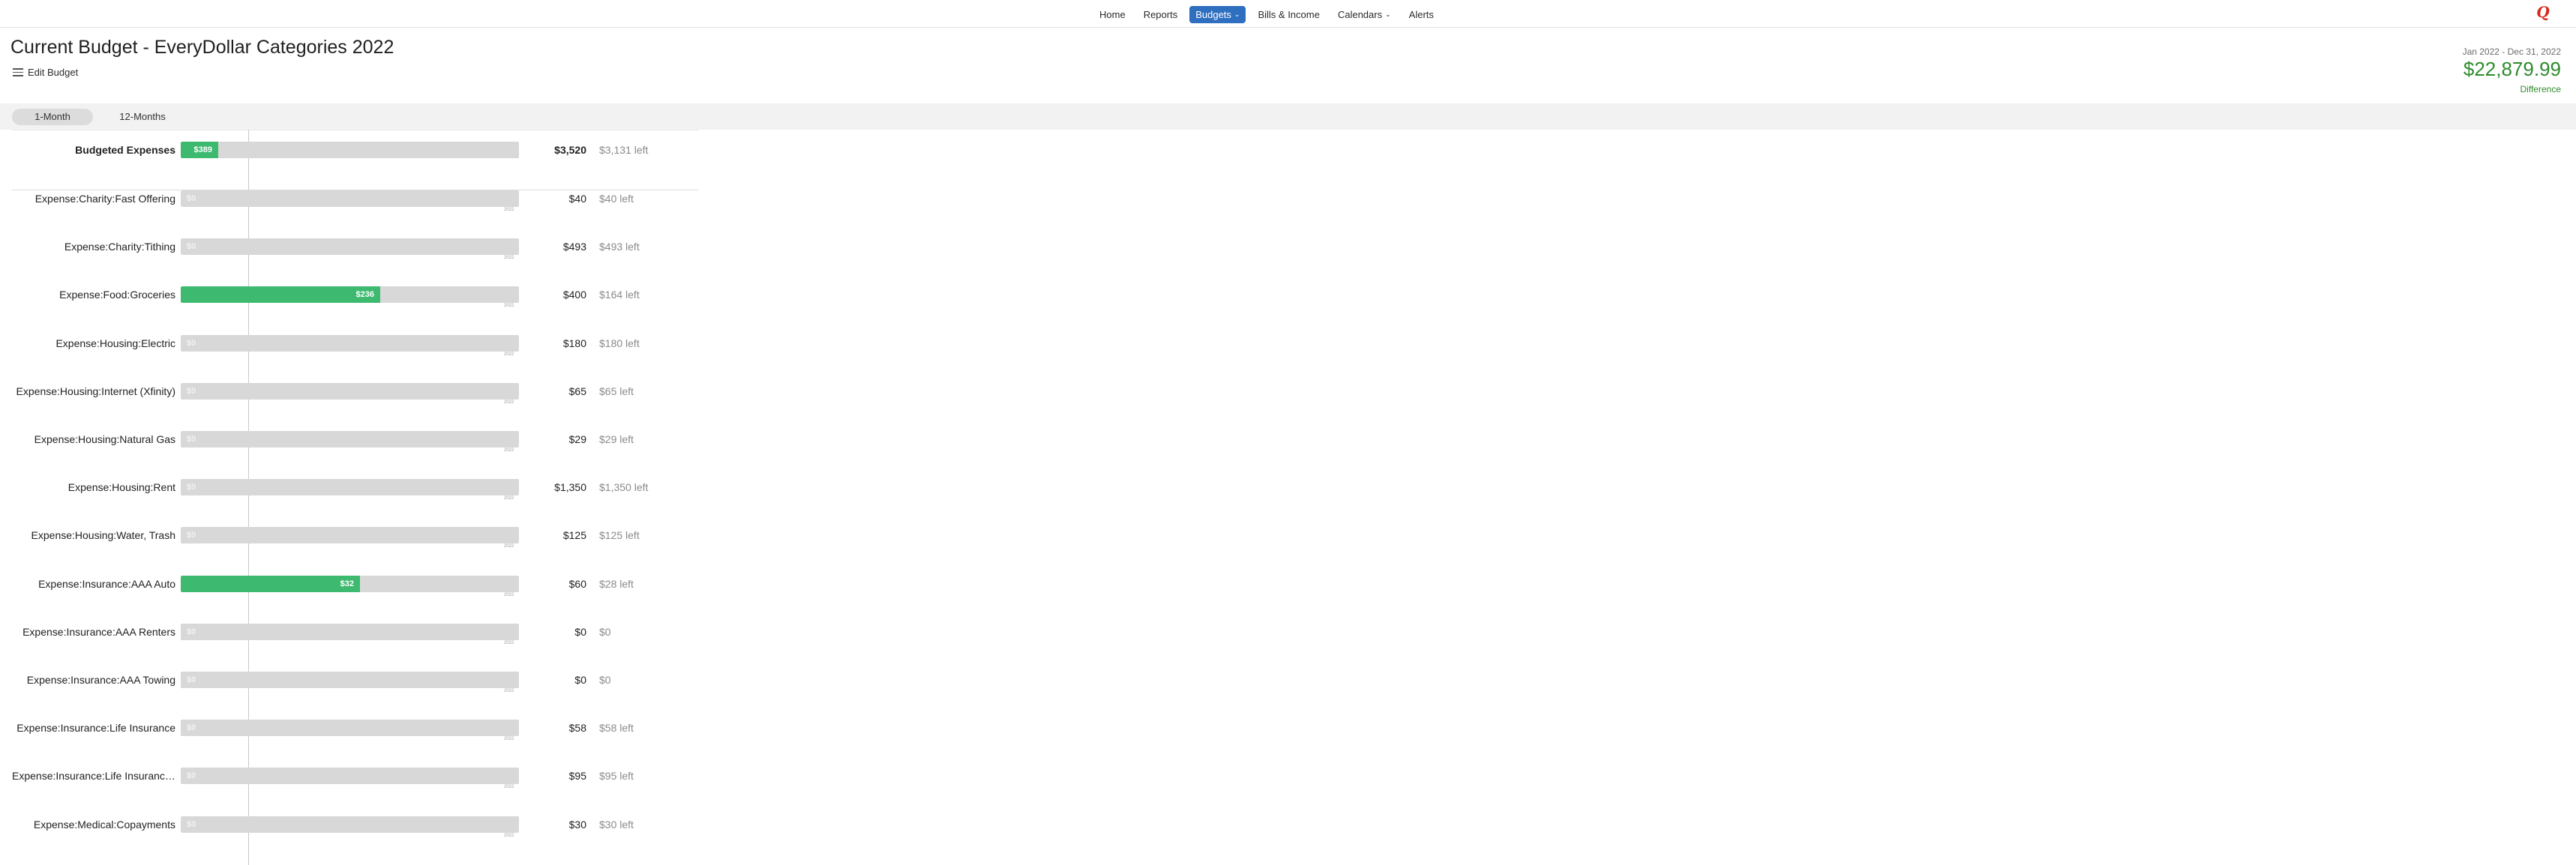  Describe the element at coordinates (556, 343) in the screenshot. I see `budget-amount: $180` at that location.